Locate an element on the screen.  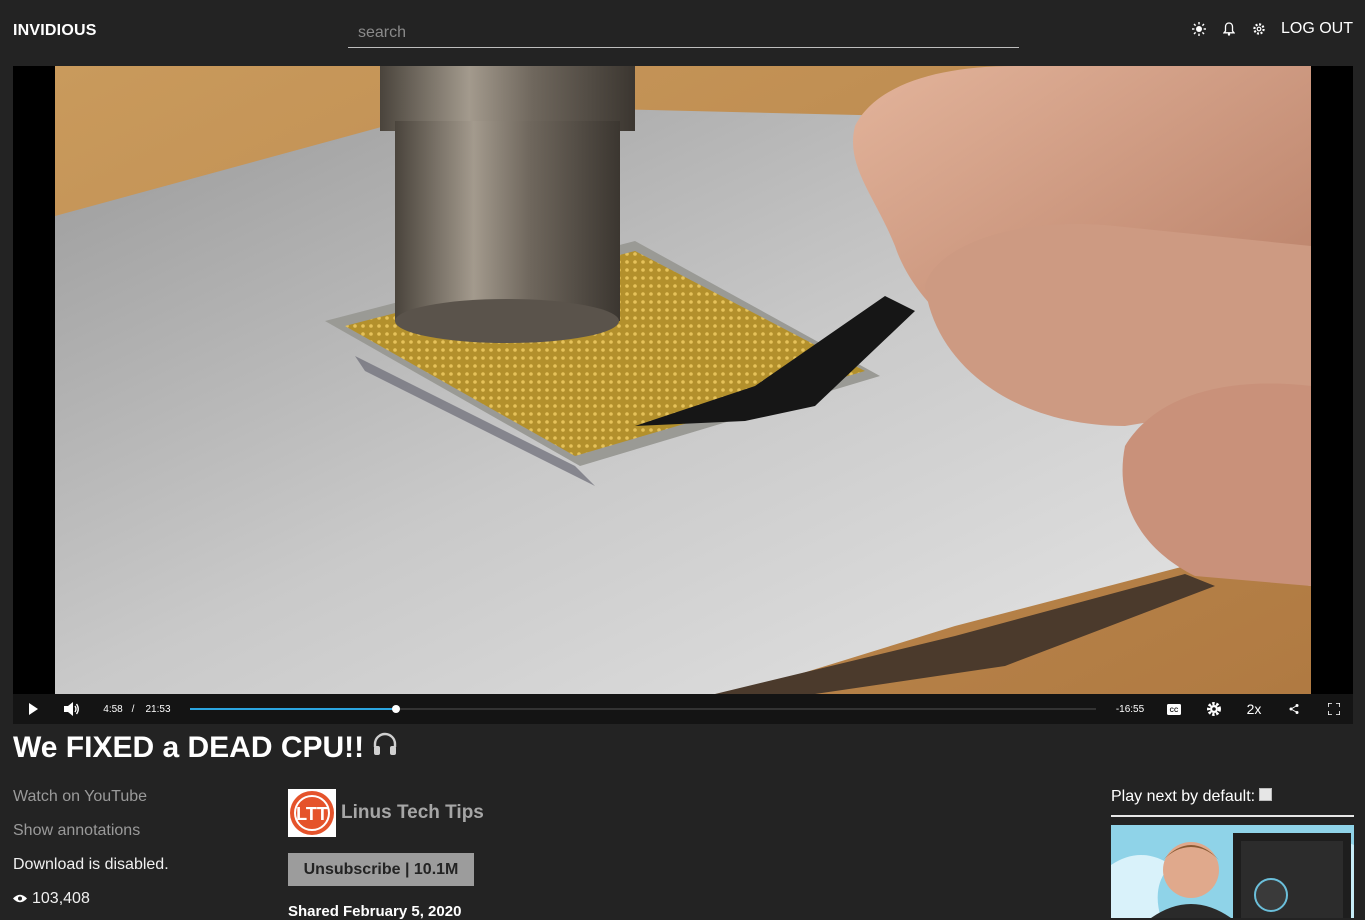
video-title: We FIXED a DEAD CPU!! is located at coordinates (205, 748).